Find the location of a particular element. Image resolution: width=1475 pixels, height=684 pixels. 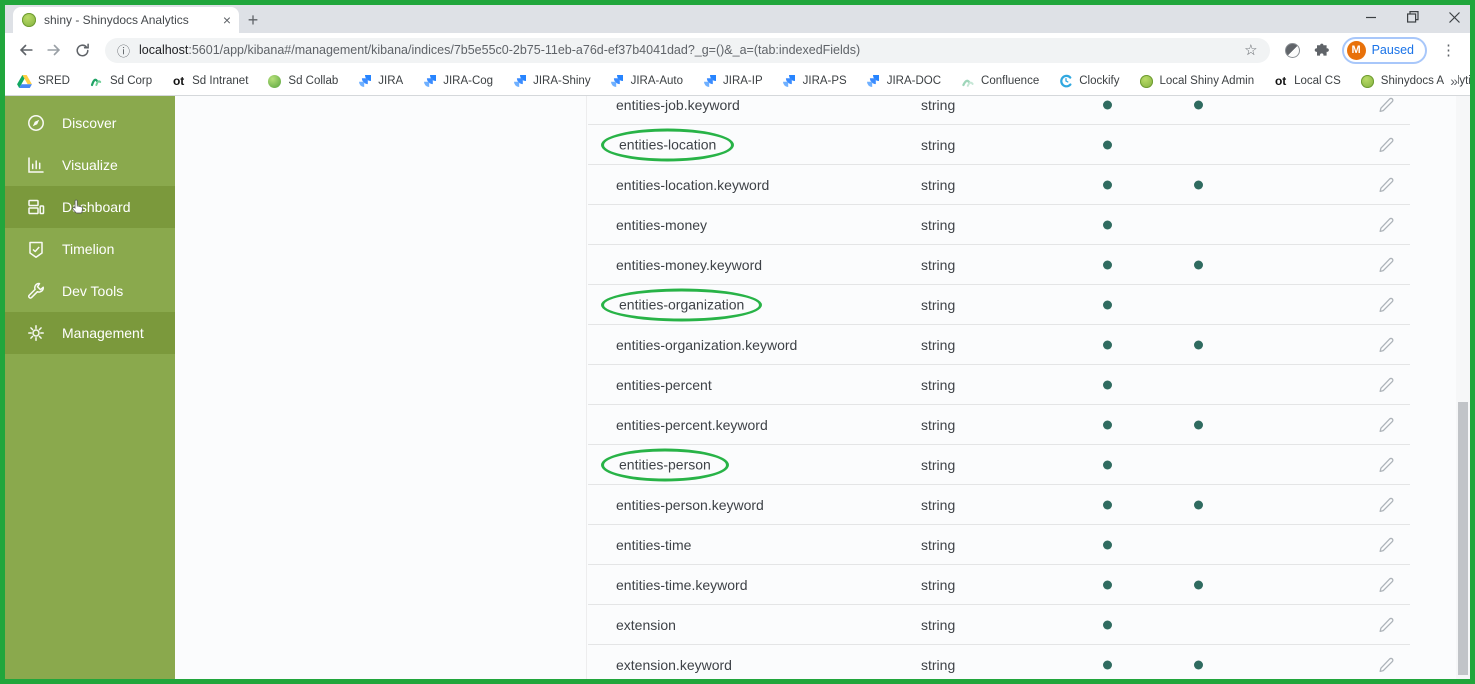

extensions-puzzle-icon is located at coordinates (1321, 50).